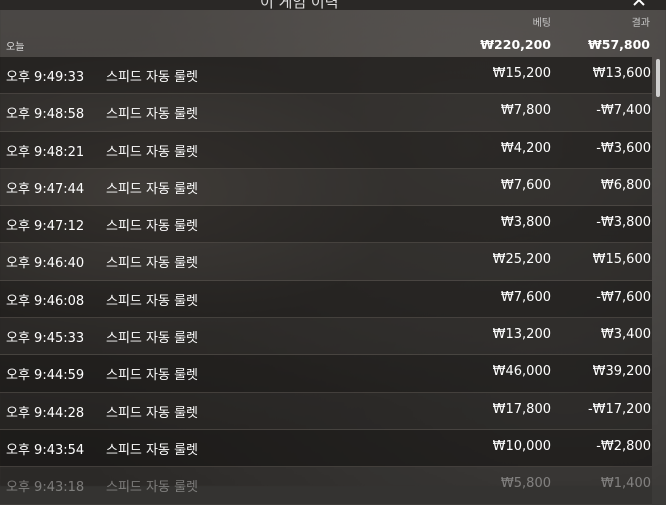  I want to click on scrollbar, so click(659, 271).